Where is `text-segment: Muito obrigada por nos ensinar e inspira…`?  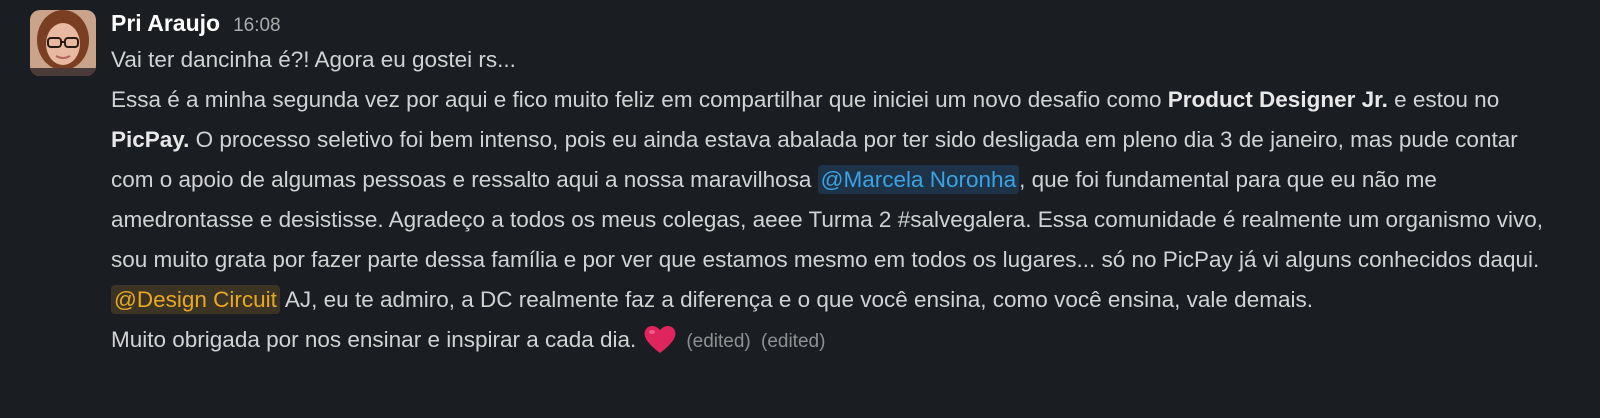
text-segment: Muito obrigada por nos ensinar e inspira… is located at coordinates (374, 339).